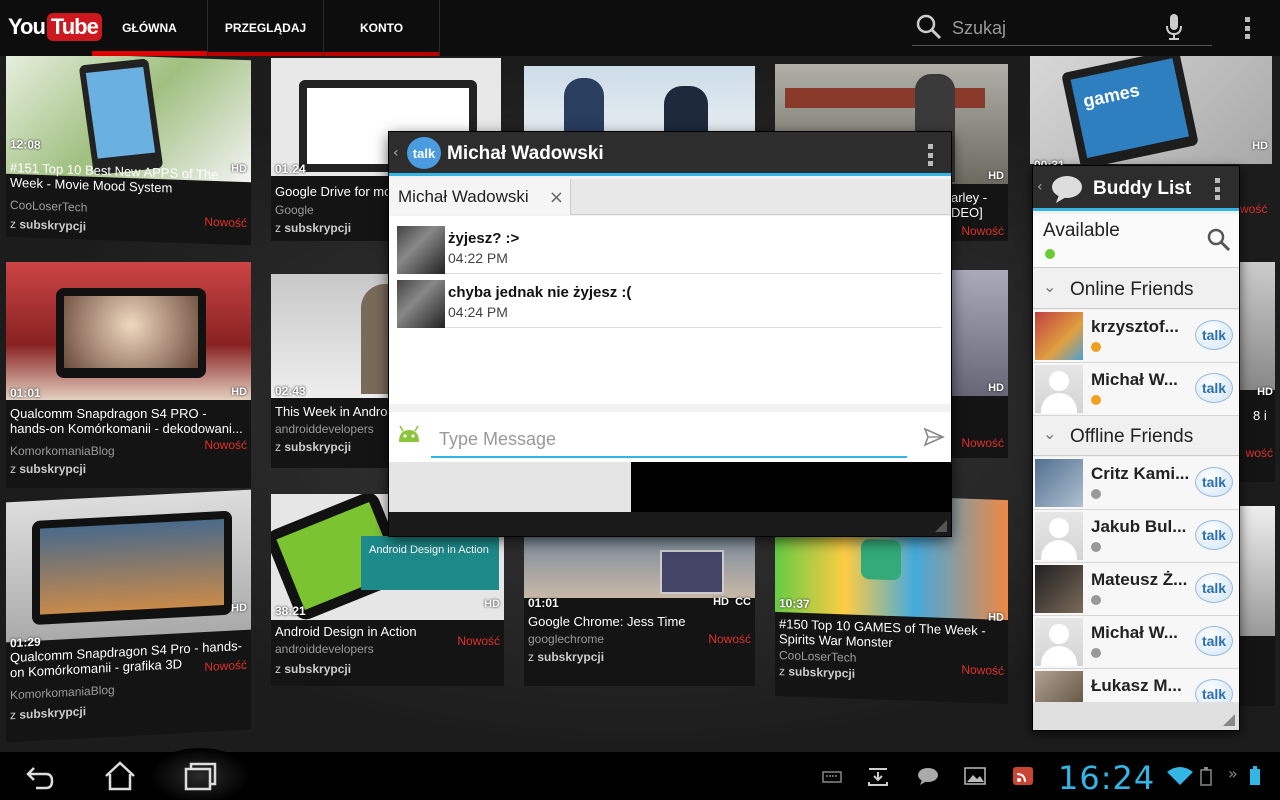 The image size is (1280, 800). What do you see at coordinates (150, 28) in the screenshot?
I see `tab-home: GŁÓWNA` at bounding box center [150, 28].